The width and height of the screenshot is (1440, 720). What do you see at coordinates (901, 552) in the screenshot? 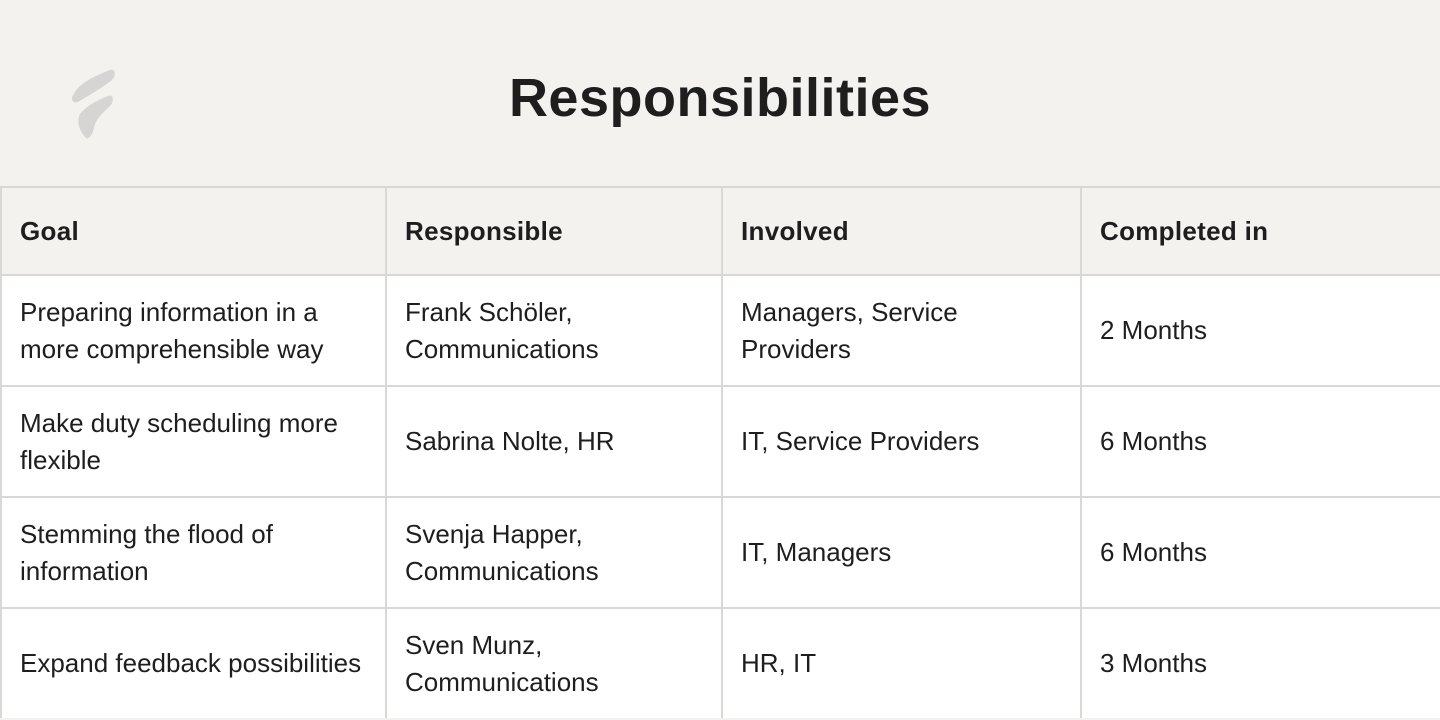
I see `cell-involved: IT, Managers` at bounding box center [901, 552].